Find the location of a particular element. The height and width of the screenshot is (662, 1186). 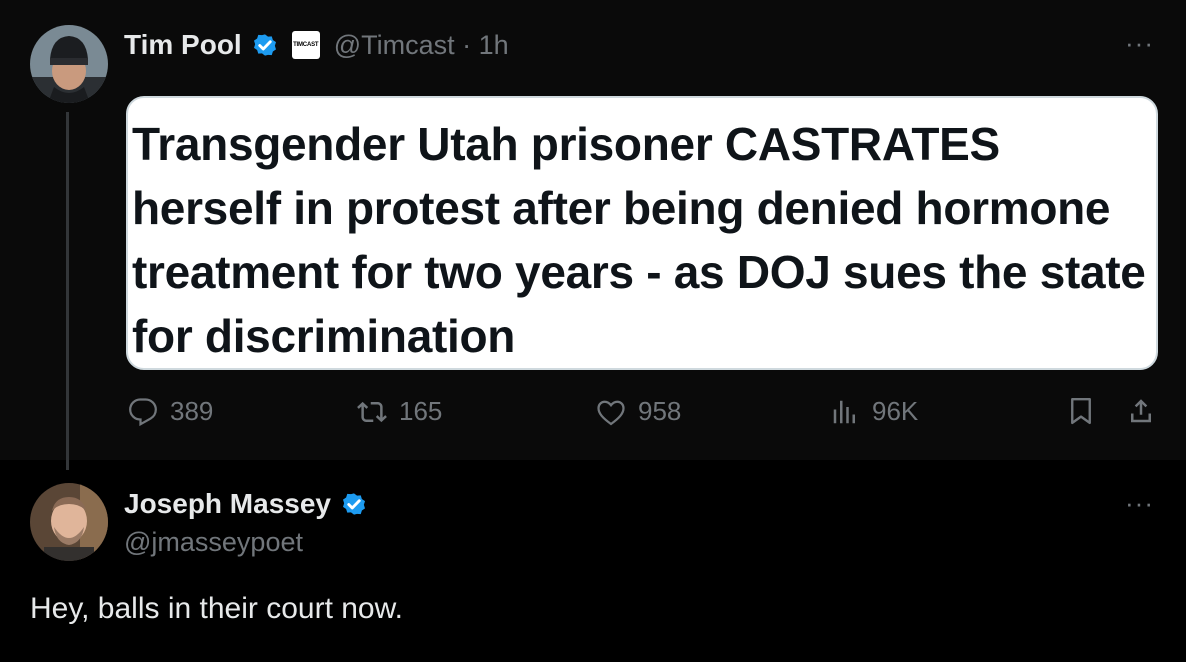

views-action: 96K is located at coordinates (874, 411).